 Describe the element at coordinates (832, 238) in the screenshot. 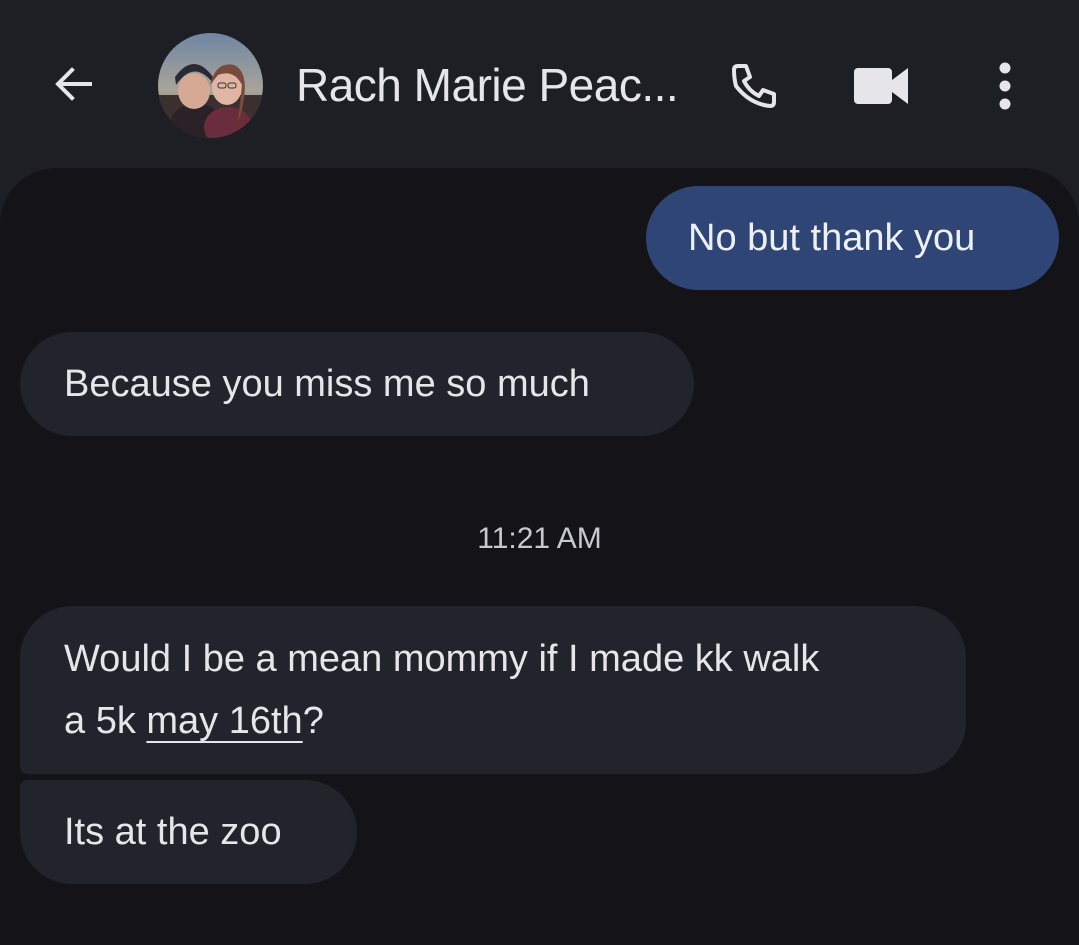

I see `message-text: No but thank you` at that location.